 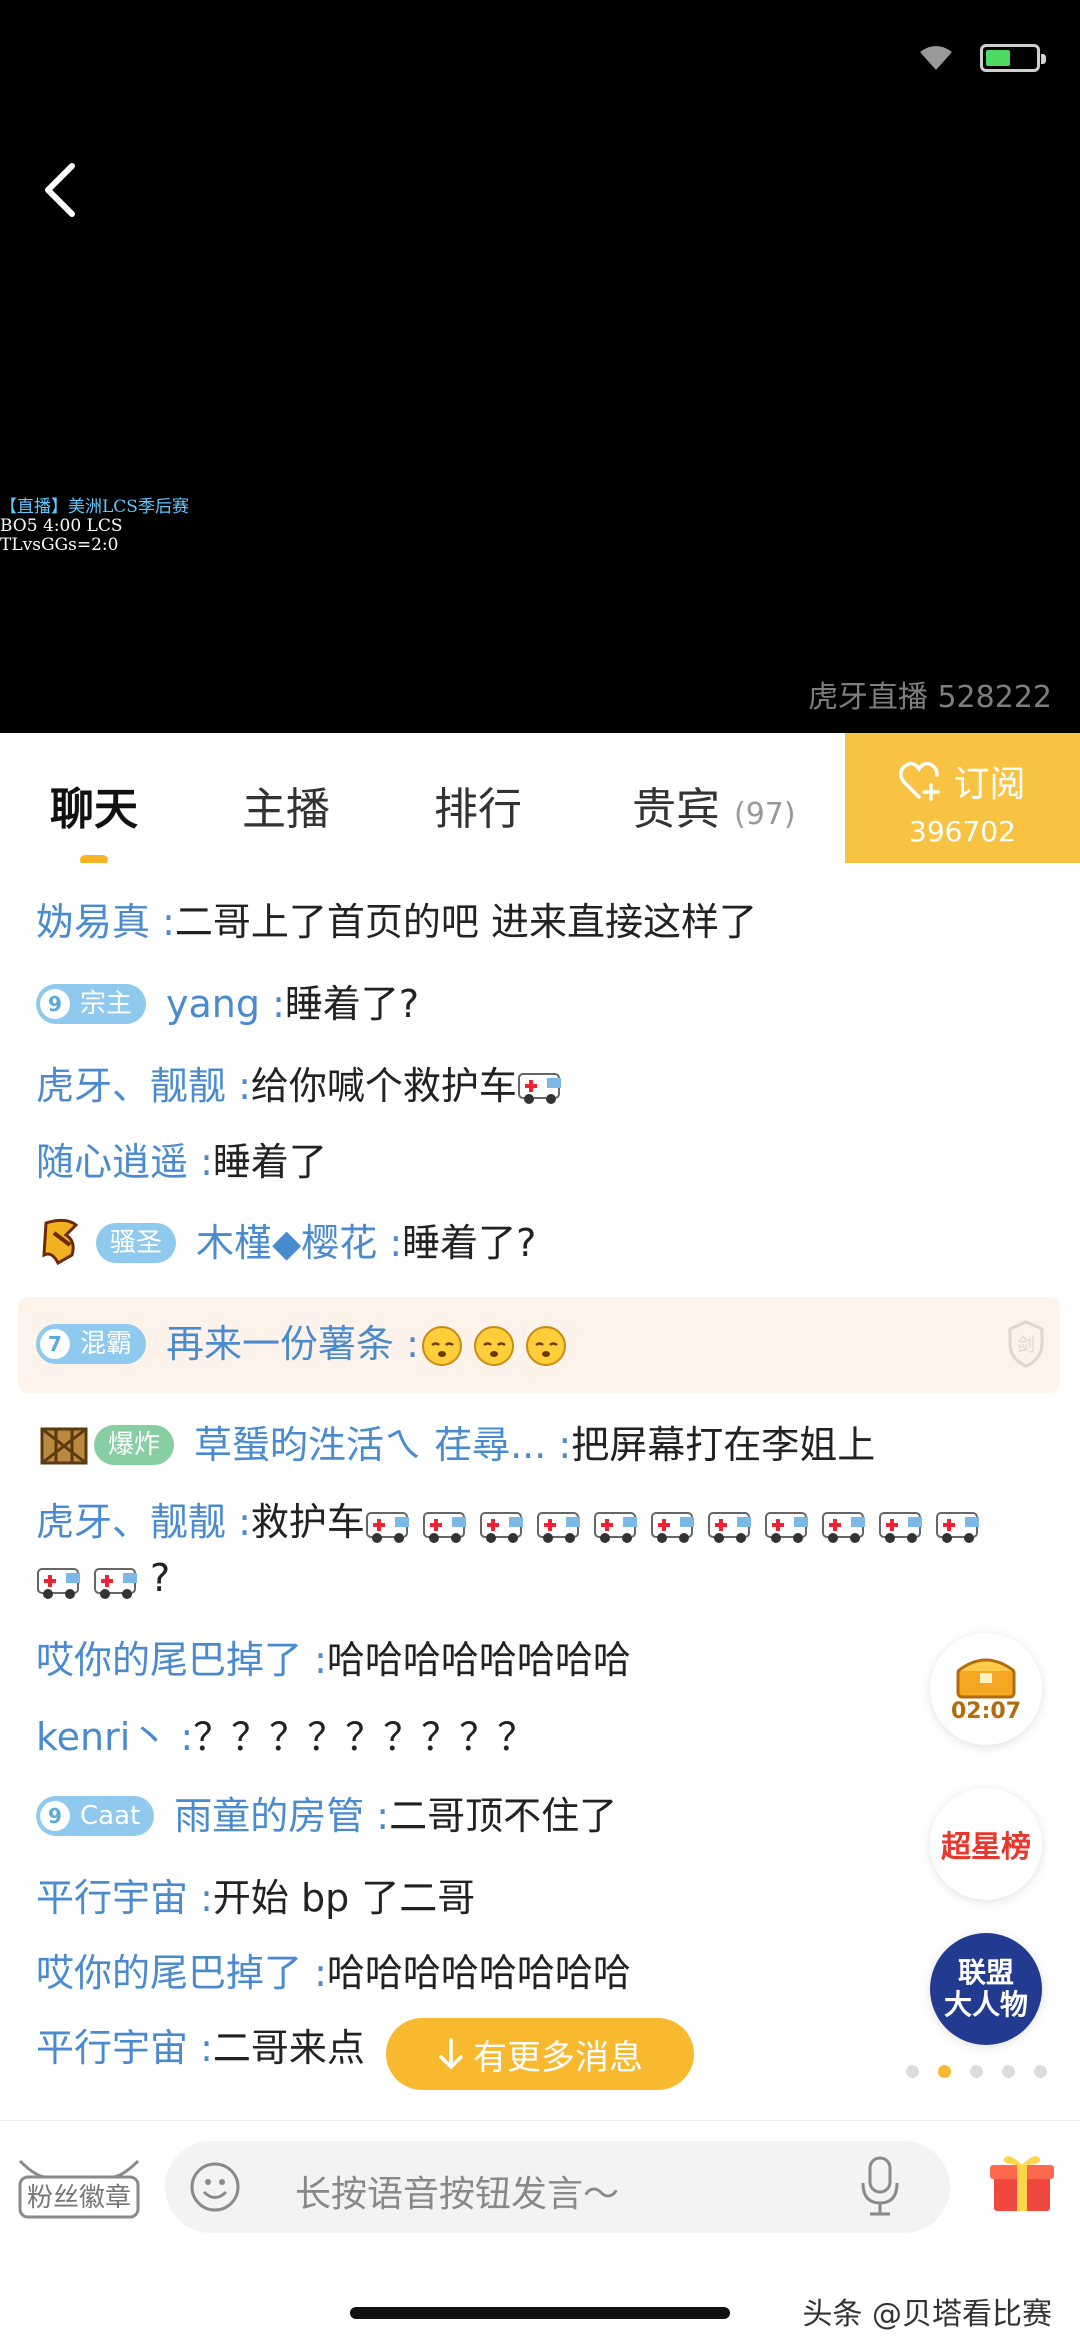 I want to click on wifi-icon, so click(x=936, y=58).